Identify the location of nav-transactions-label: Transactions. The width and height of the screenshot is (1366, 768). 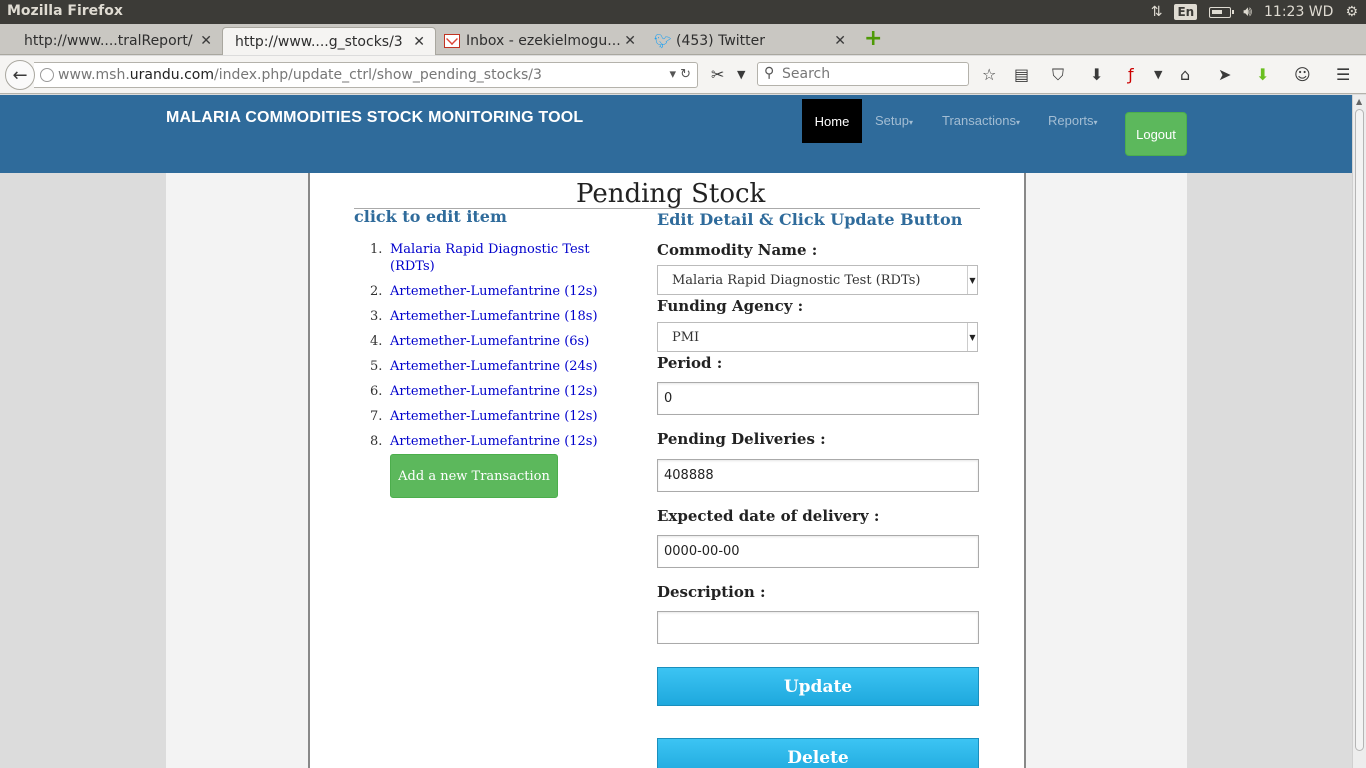
(979, 120).